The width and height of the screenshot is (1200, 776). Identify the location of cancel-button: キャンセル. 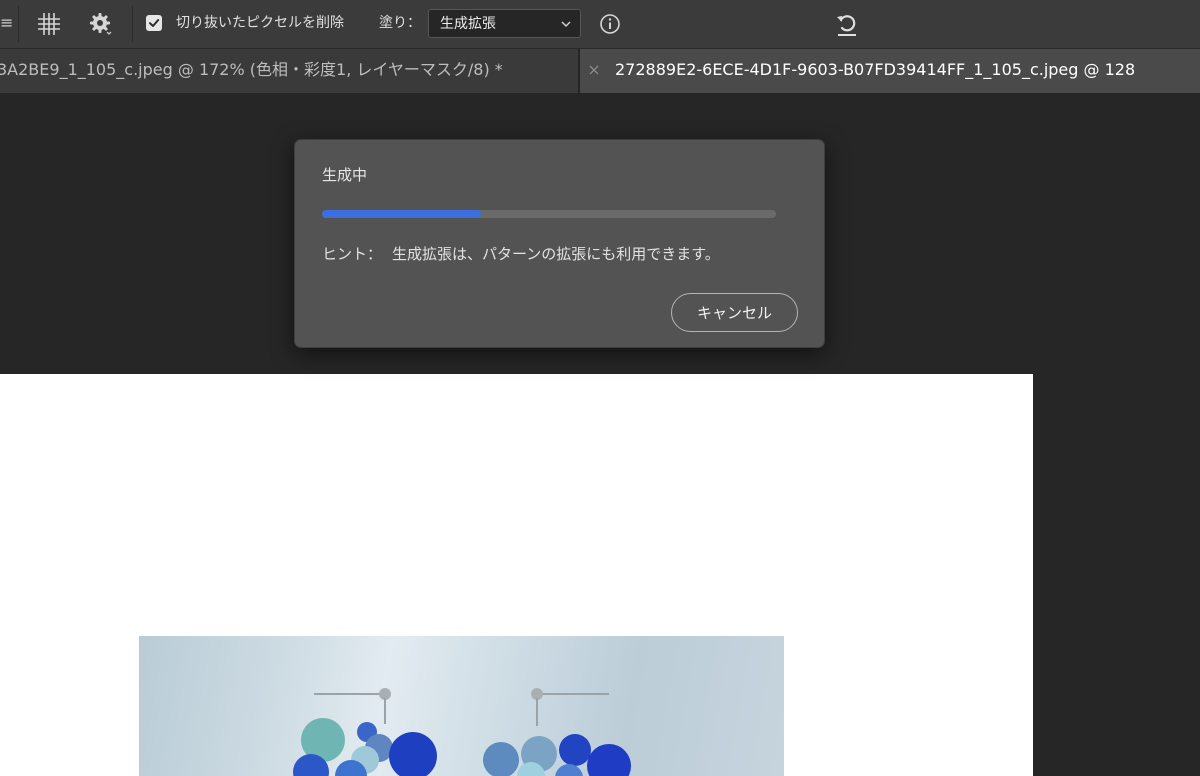
(734, 312).